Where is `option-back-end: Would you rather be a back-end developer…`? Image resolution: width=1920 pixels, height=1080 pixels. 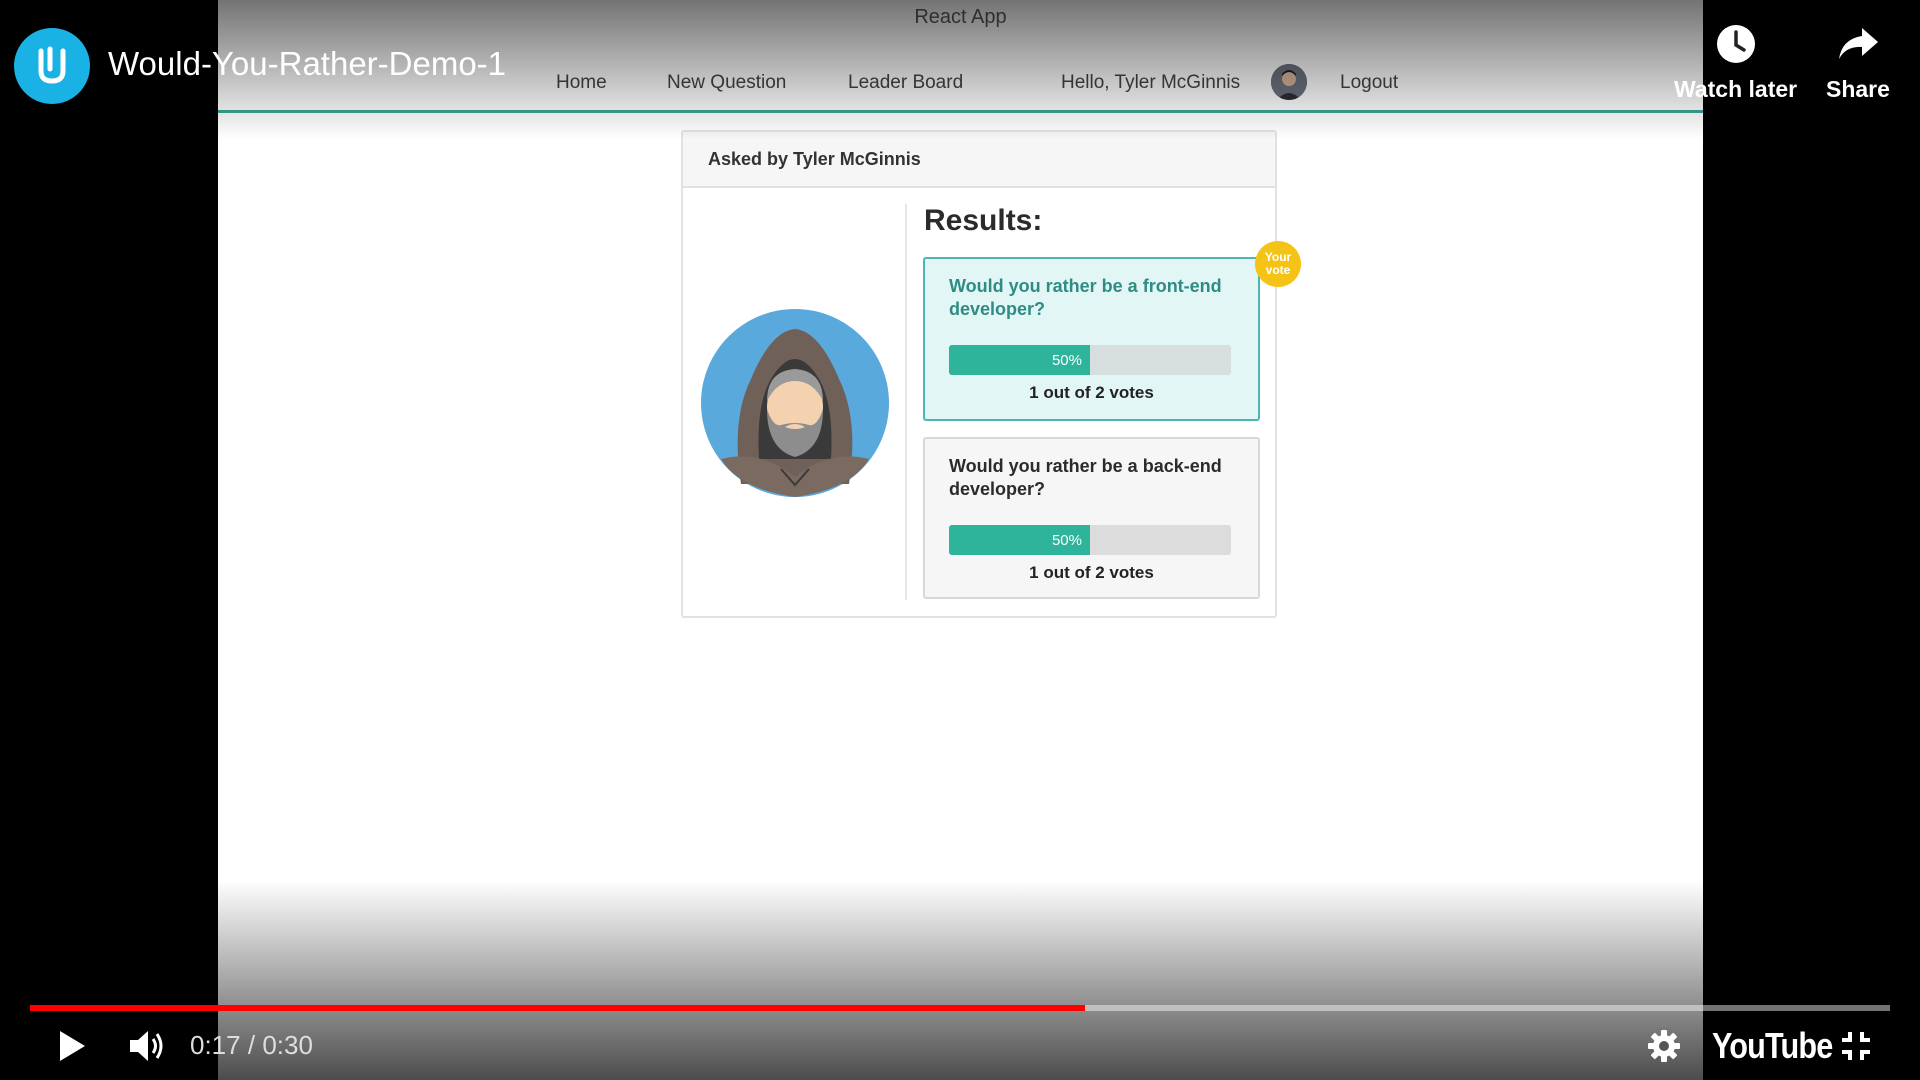
option-back-end: Would you rather be a back-end developer… is located at coordinates (1091, 518).